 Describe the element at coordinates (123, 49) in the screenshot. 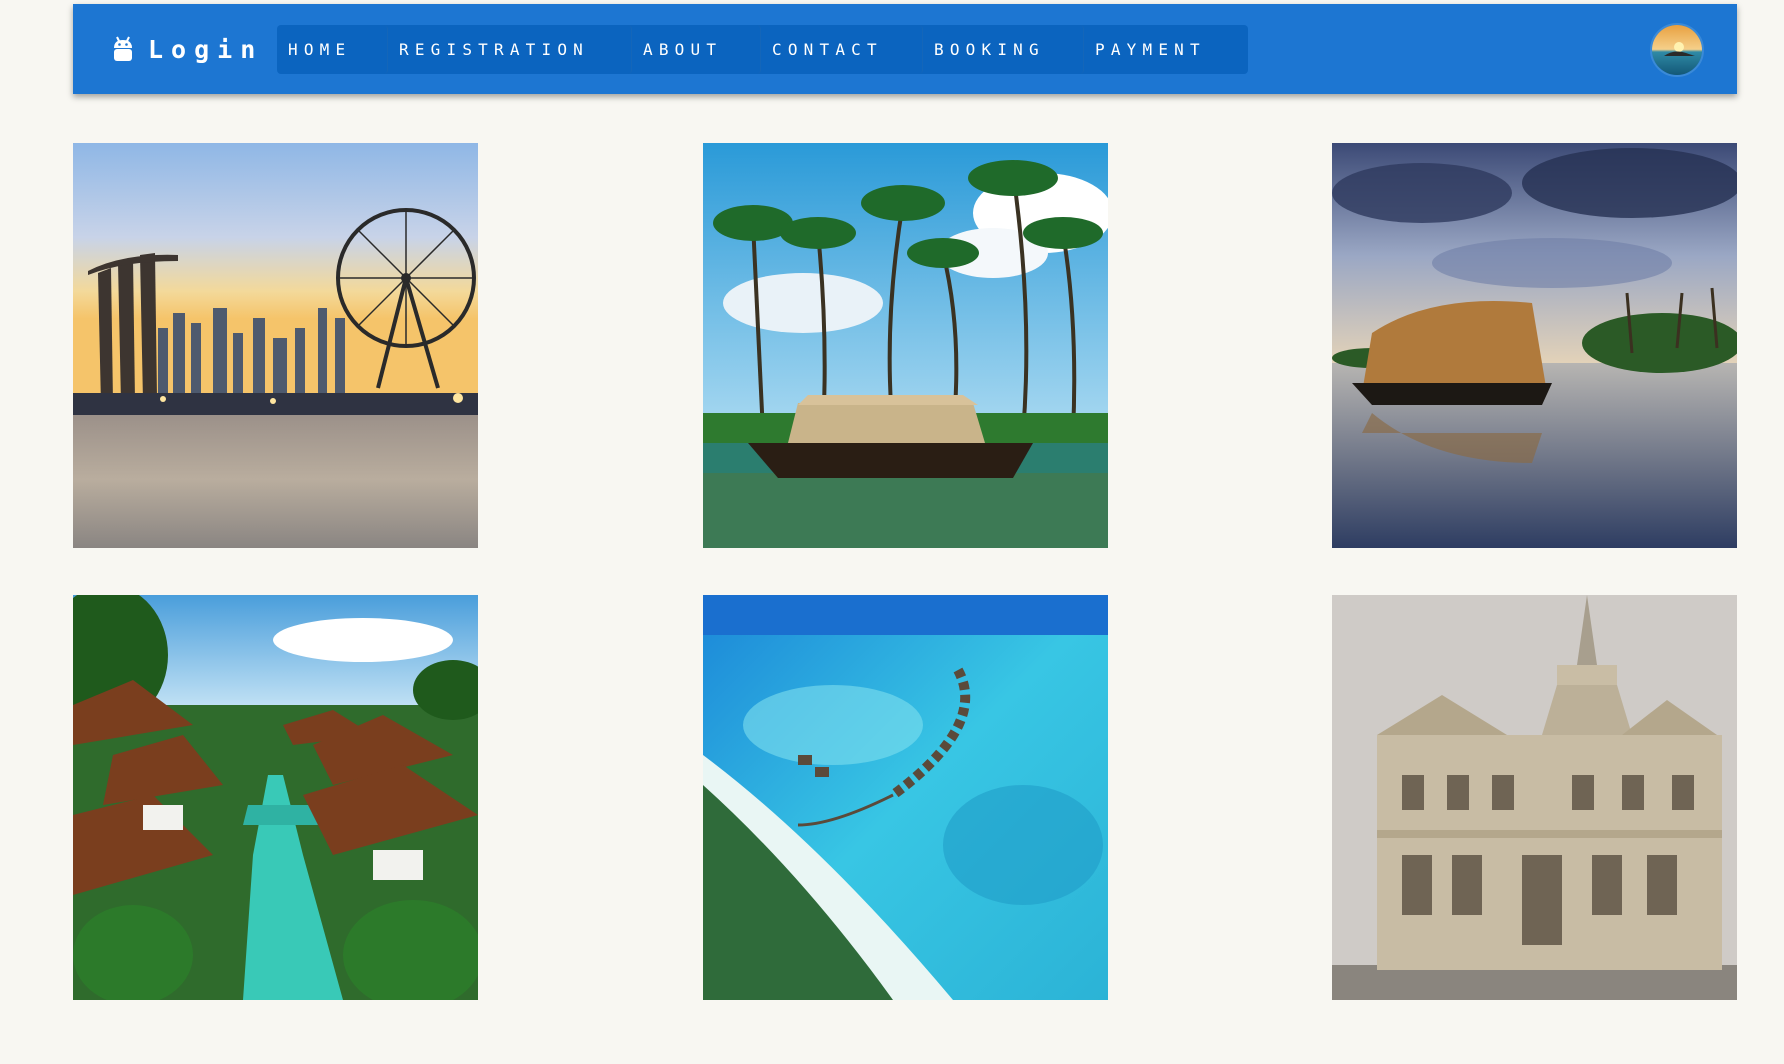

I see `android-icon` at that location.